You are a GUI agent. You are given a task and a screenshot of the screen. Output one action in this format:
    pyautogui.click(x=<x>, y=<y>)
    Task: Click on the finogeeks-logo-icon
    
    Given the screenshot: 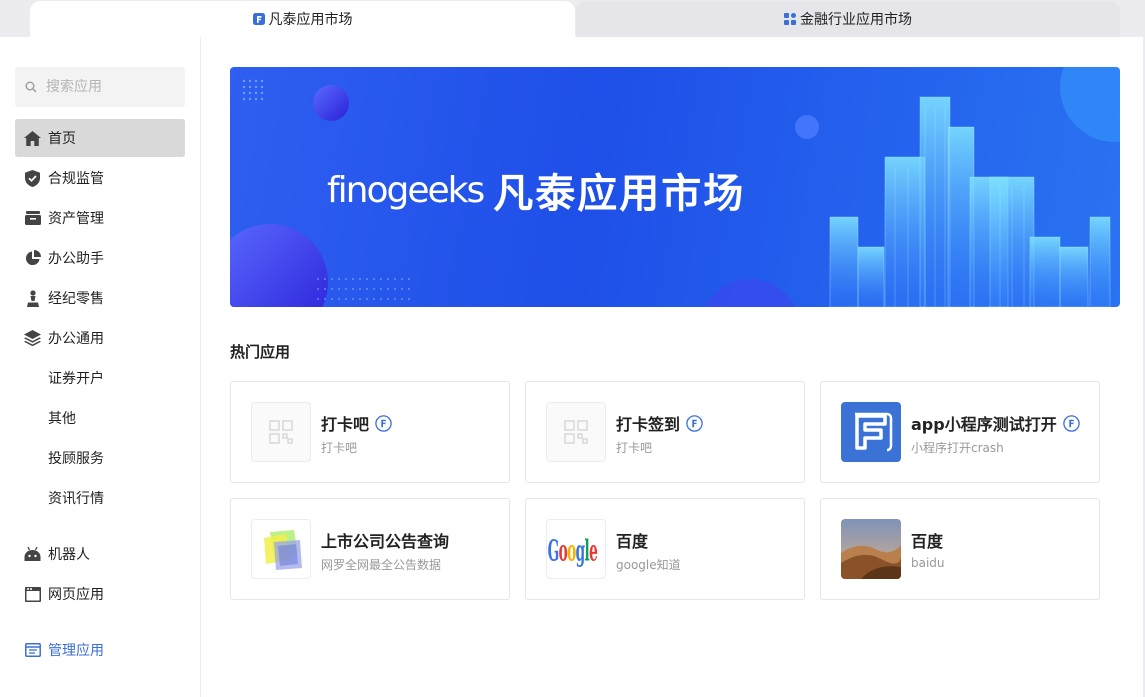 What is the action you would take?
    pyautogui.click(x=258, y=19)
    